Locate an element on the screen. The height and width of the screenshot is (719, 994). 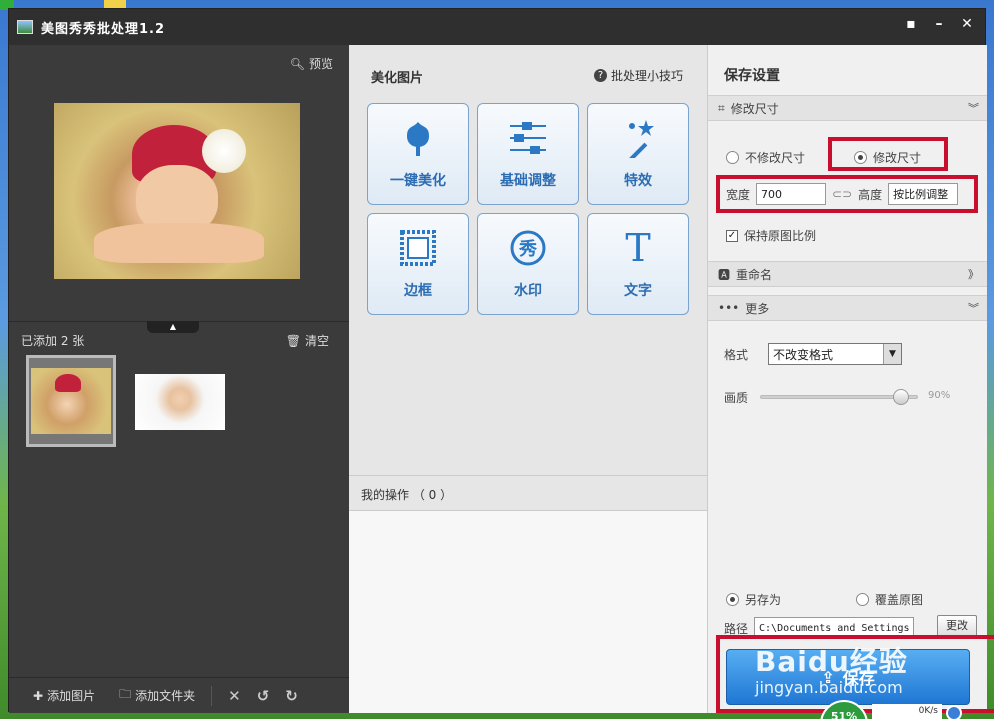
triangle-up-icon: ▲ is located at coordinates (173, 326).